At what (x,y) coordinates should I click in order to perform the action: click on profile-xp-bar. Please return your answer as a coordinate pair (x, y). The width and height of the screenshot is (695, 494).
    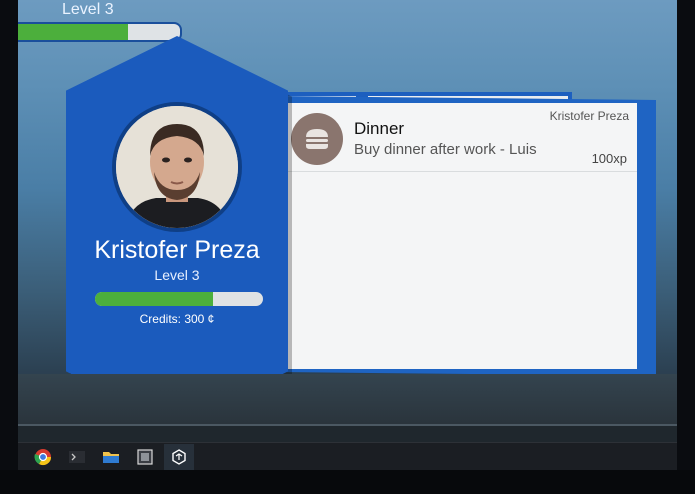
    Looking at the image, I should click on (179, 299).